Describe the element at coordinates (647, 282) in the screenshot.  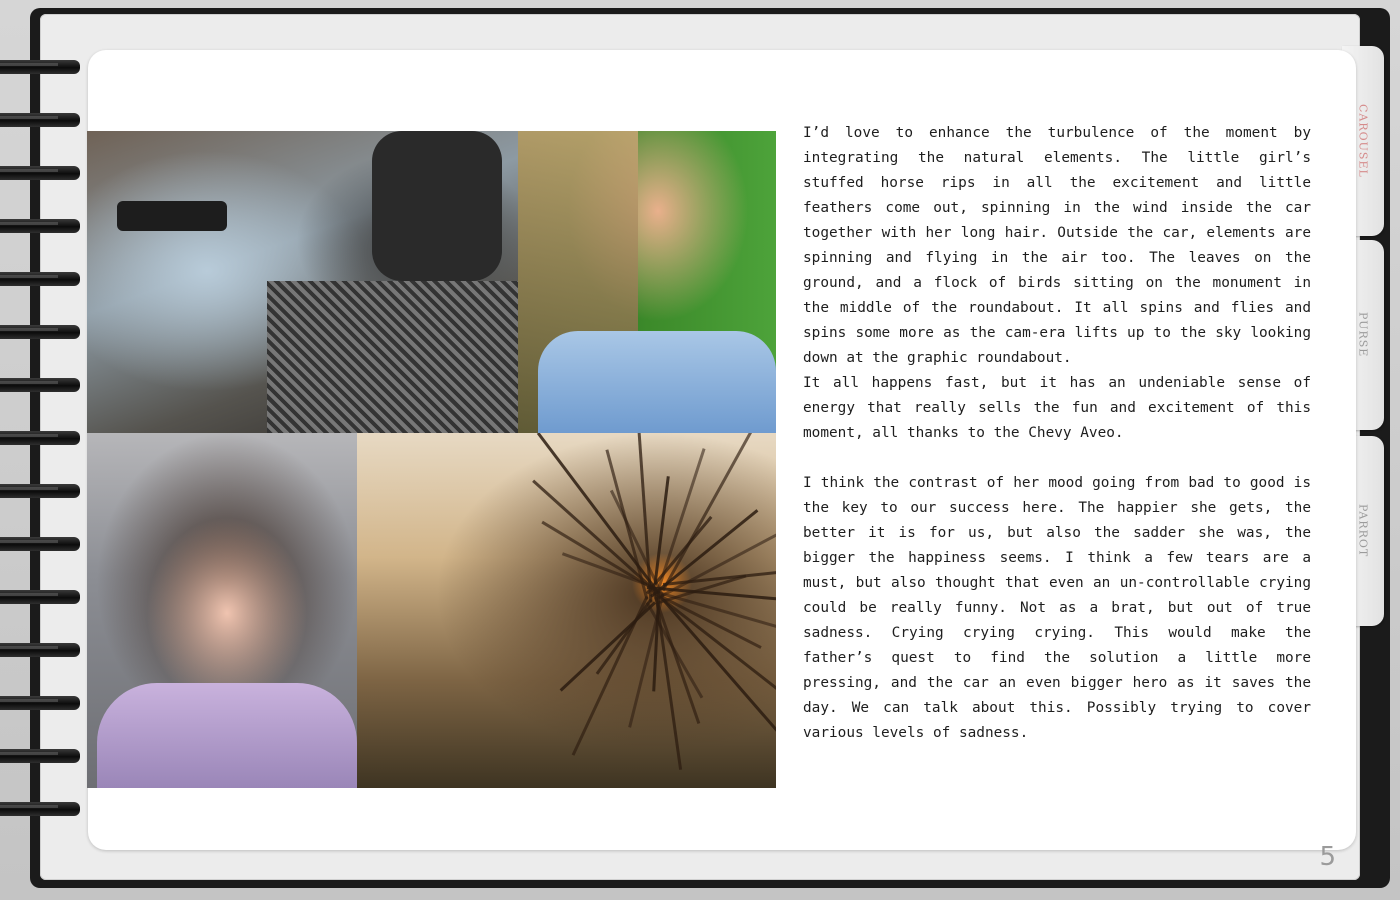
I see `photo-laughing-girl` at that location.